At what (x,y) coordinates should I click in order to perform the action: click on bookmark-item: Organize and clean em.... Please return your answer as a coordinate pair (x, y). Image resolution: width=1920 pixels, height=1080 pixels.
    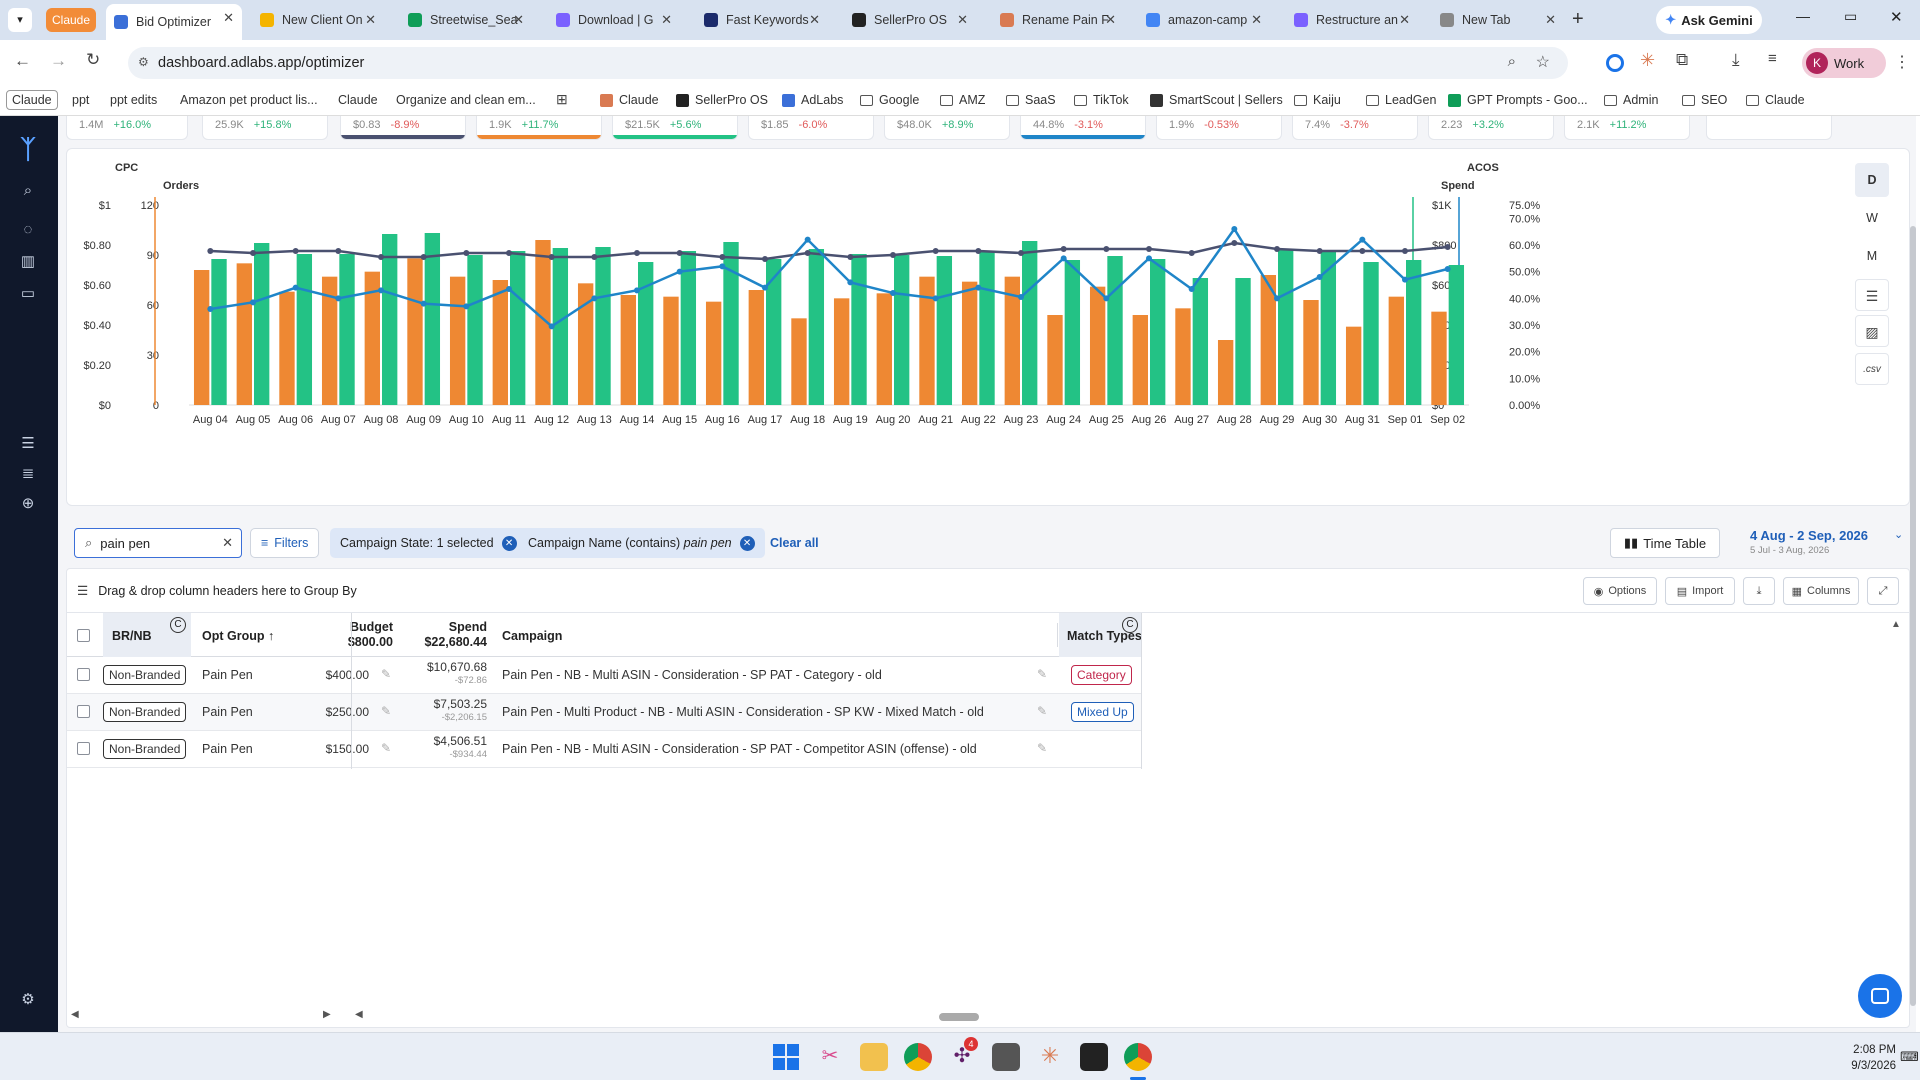
    Looking at the image, I should click on (466, 100).